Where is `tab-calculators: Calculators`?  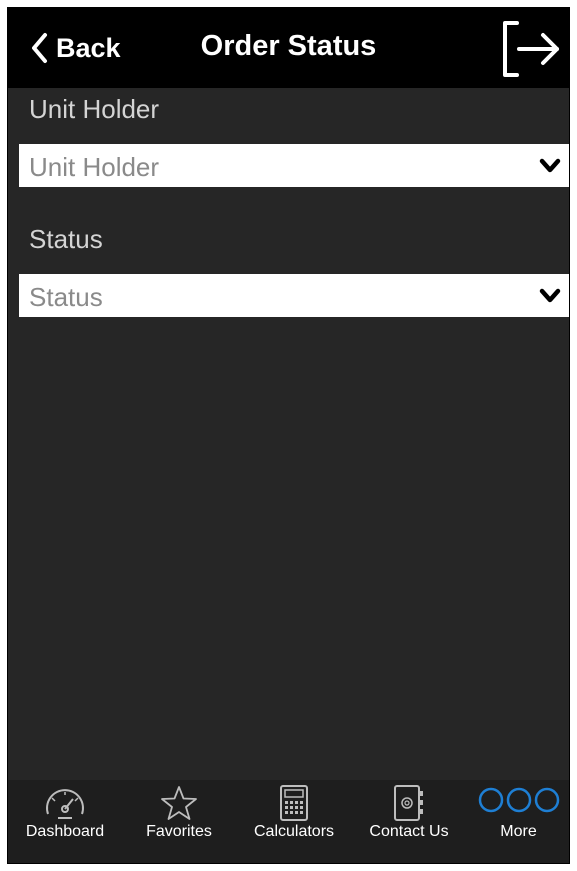 tab-calculators: Calculators is located at coordinates (294, 813).